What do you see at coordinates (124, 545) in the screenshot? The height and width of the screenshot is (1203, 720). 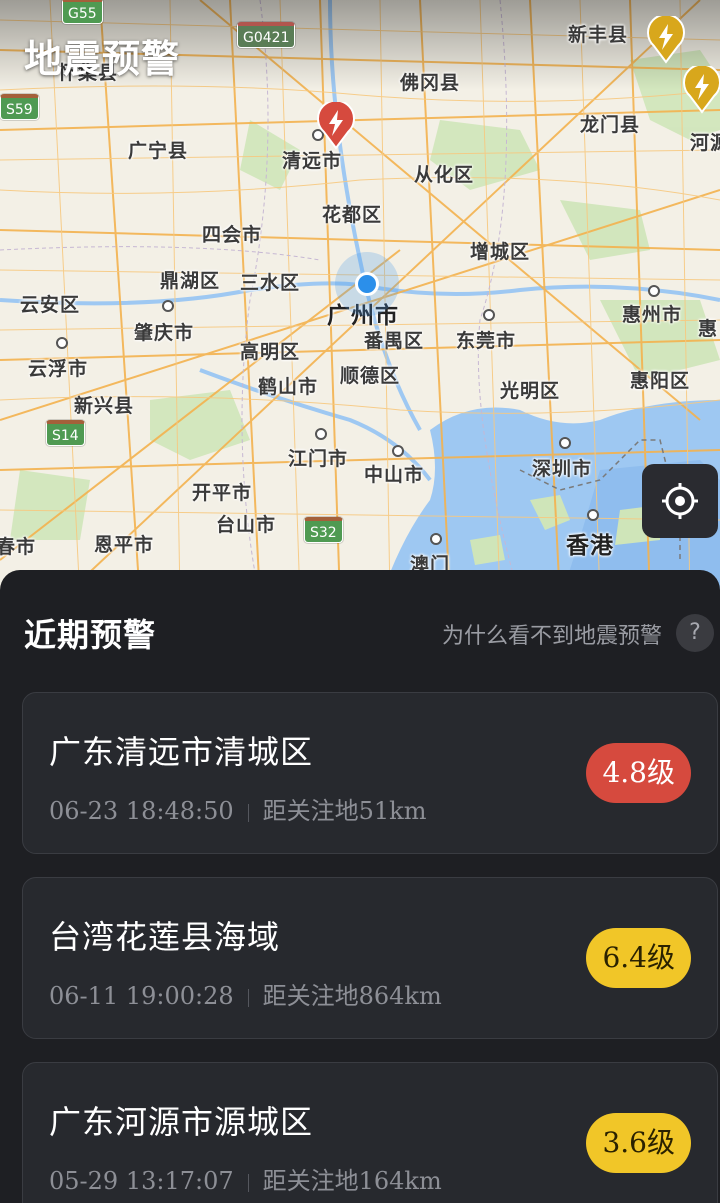 I see `map-label: 恩平市` at bounding box center [124, 545].